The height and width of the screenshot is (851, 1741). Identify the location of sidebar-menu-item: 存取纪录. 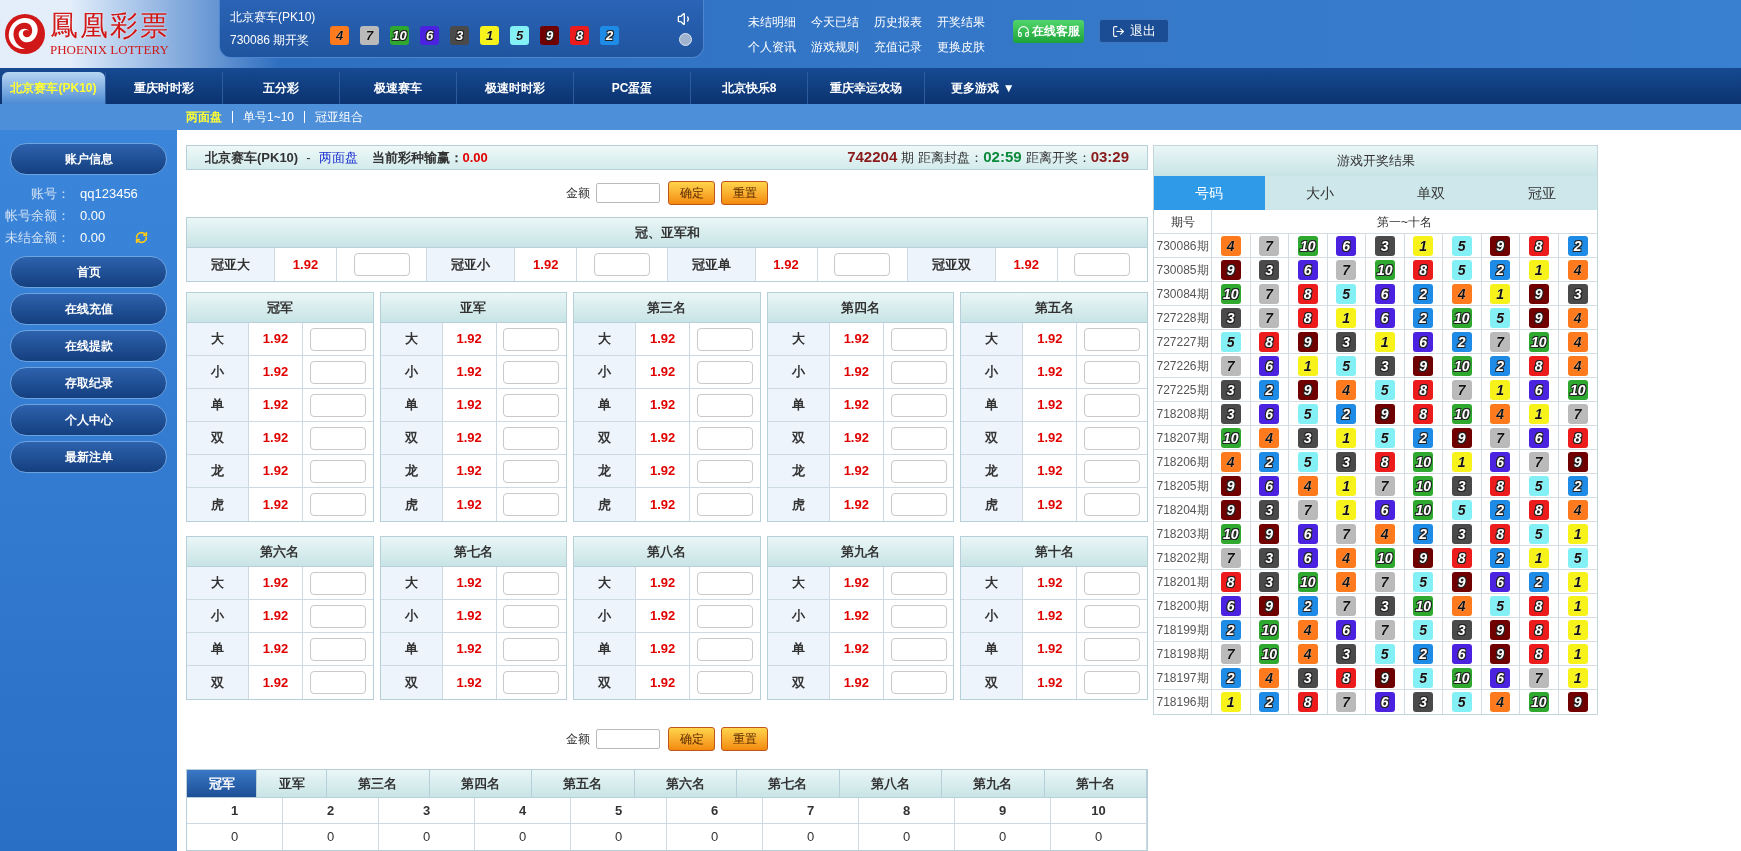
(88, 383).